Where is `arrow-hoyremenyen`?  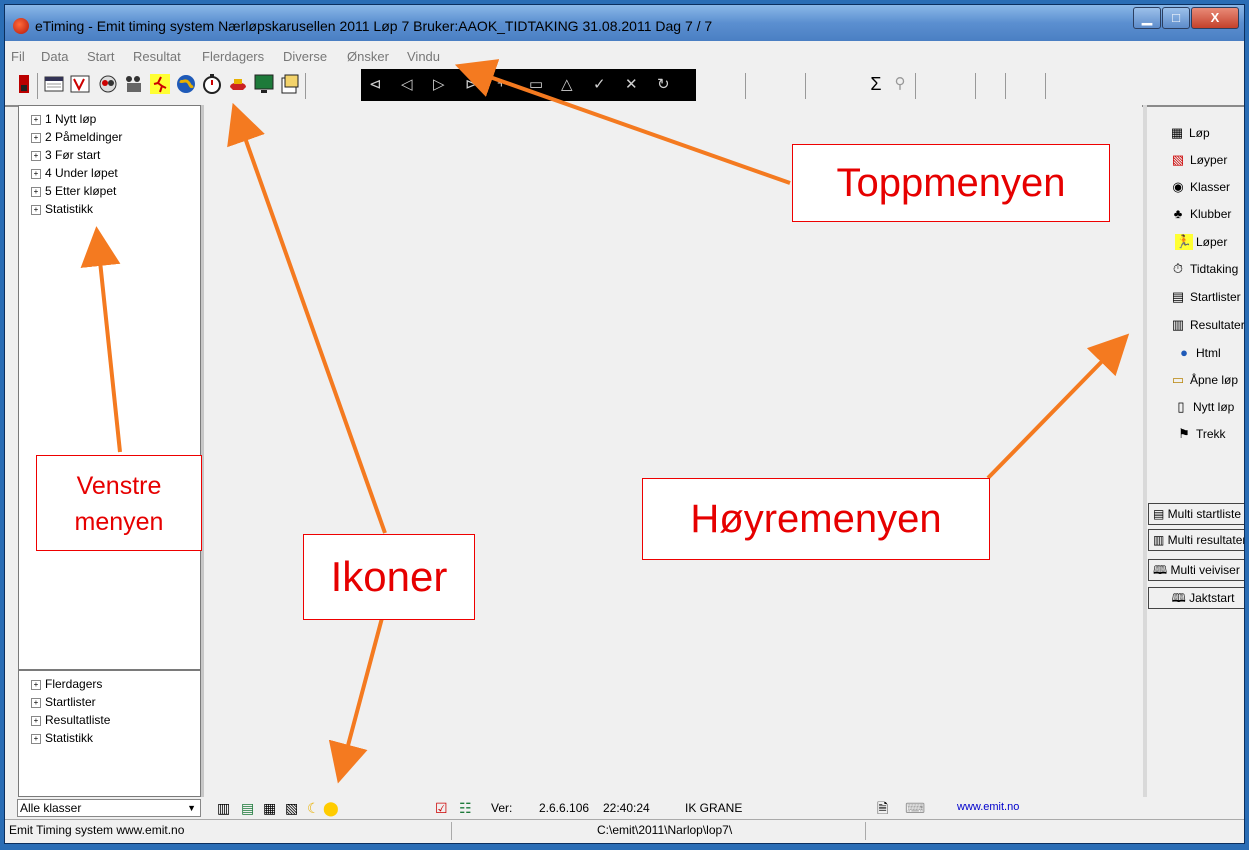 arrow-hoyremenyen is located at coordinates (1058, 406).